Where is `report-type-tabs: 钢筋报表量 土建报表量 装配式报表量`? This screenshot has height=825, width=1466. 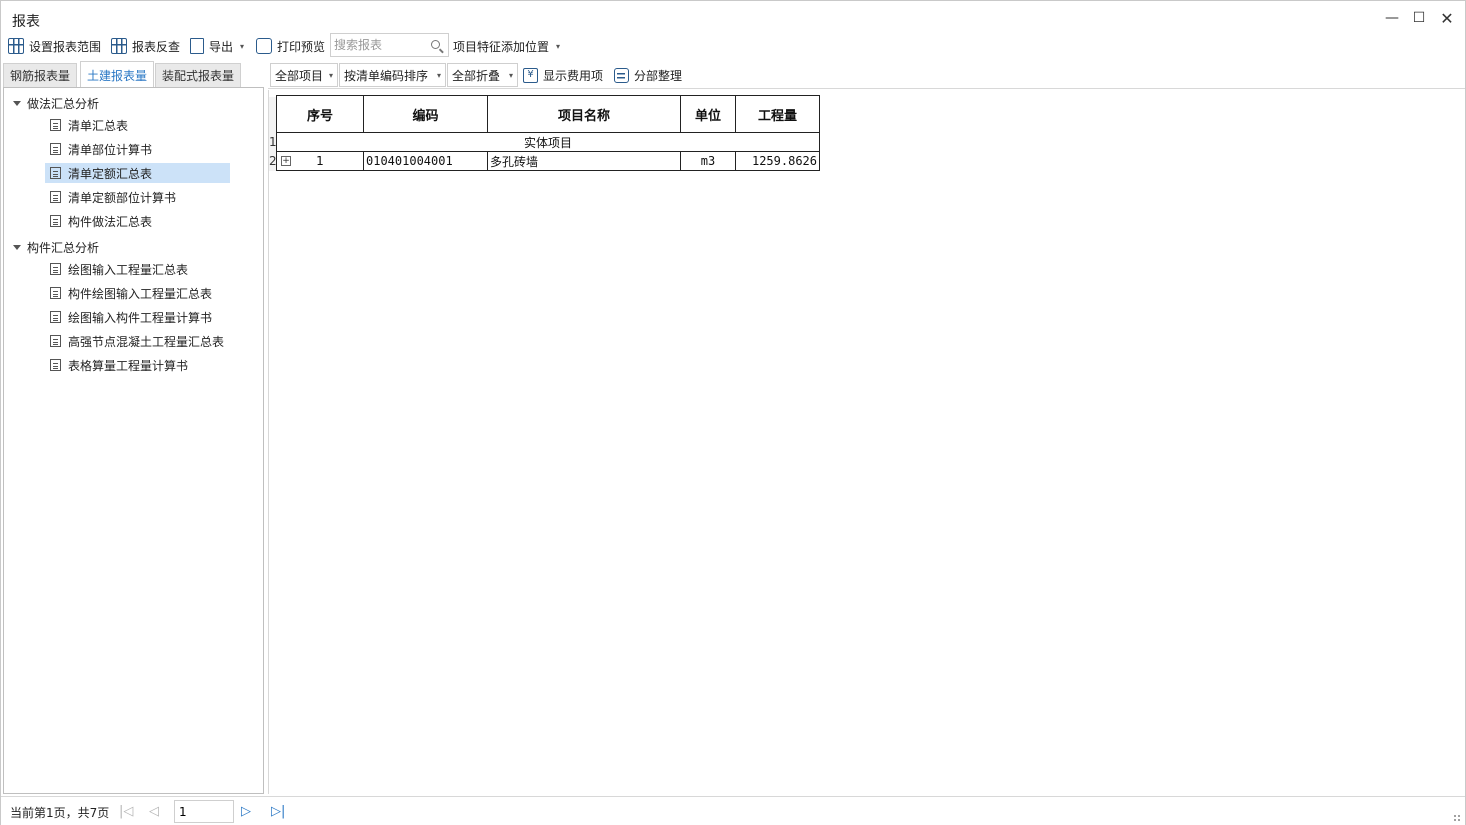
report-type-tabs: 钢筋报表量 土建报表量 装配式报表量 is located at coordinates (133, 74).